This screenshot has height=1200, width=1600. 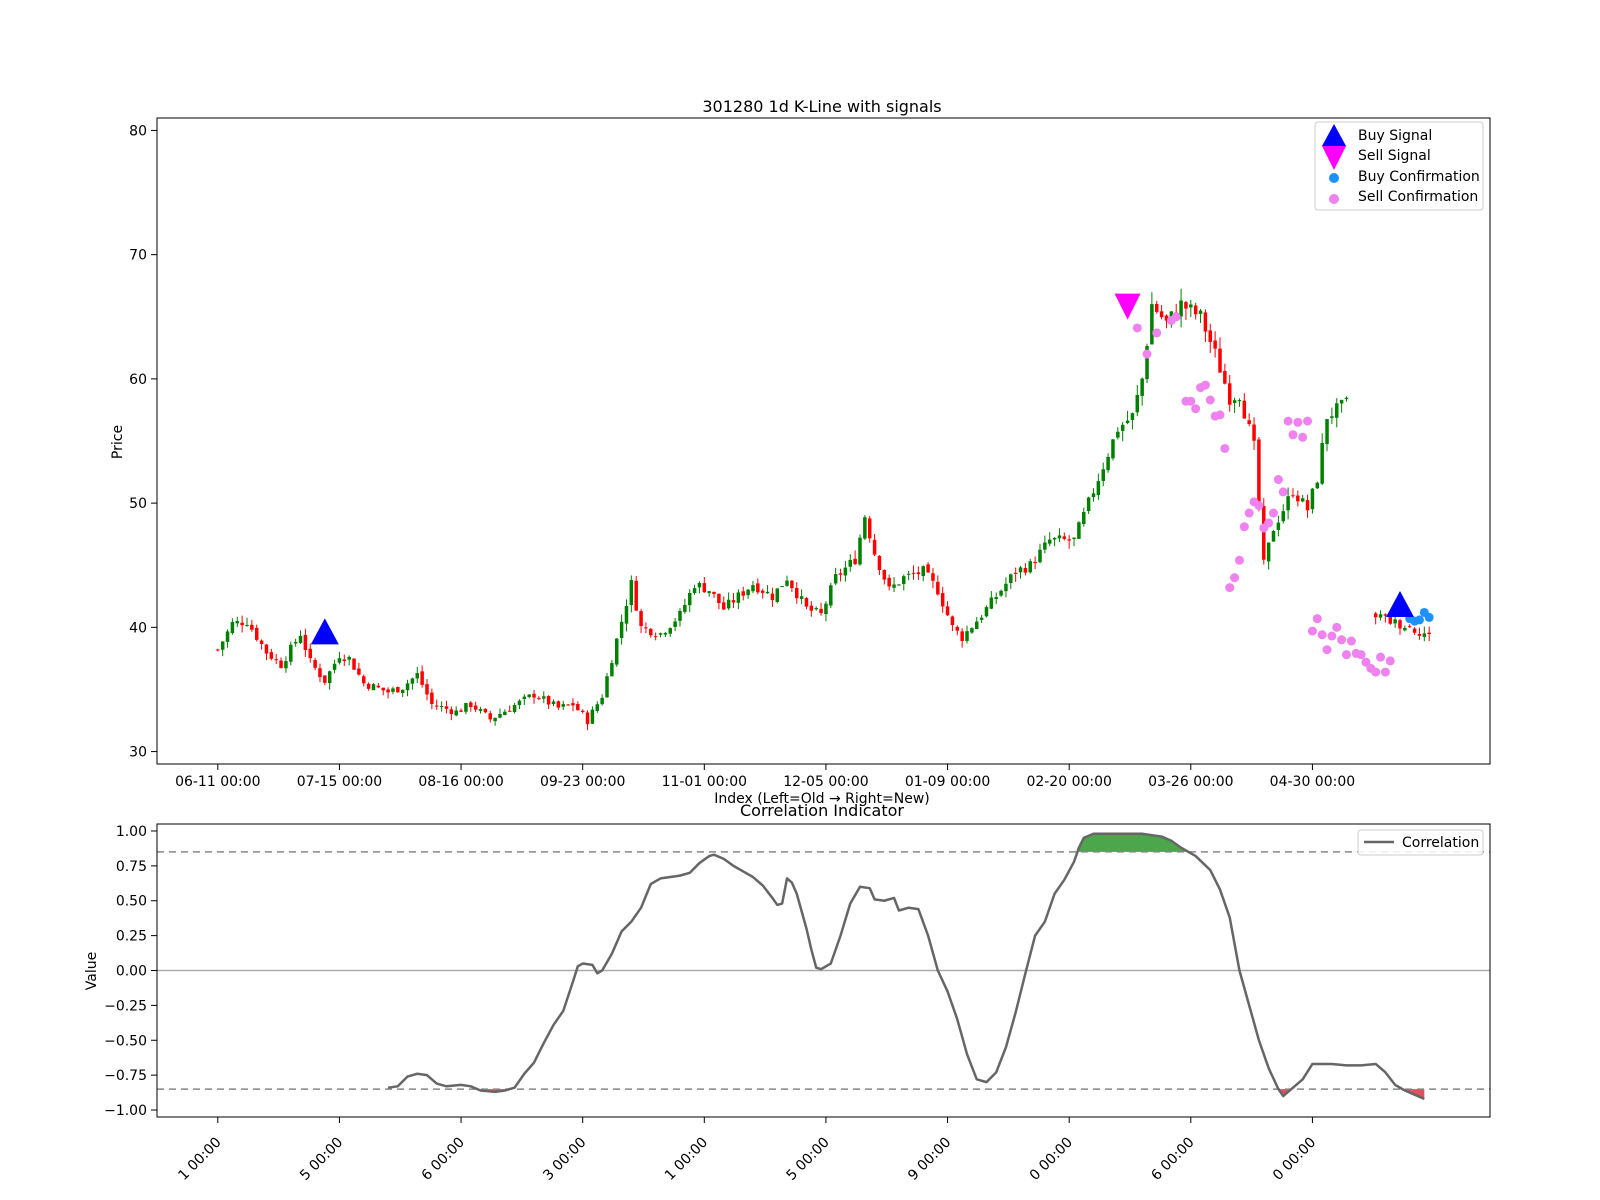 What do you see at coordinates (1190, 782) in the screenshot?
I see `kline-x-tick-label: 03-26 00:00` at bounding box center [1190, 782].